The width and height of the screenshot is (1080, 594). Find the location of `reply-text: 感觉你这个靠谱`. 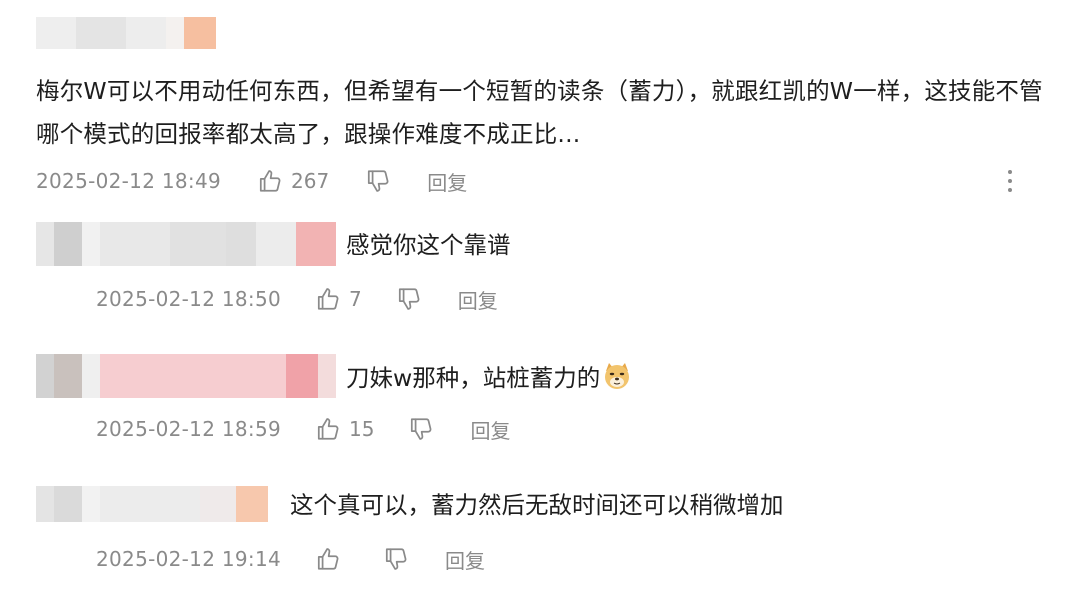

reply-text: 感觉你这个靠谱 is located at coordinates (428, 245).